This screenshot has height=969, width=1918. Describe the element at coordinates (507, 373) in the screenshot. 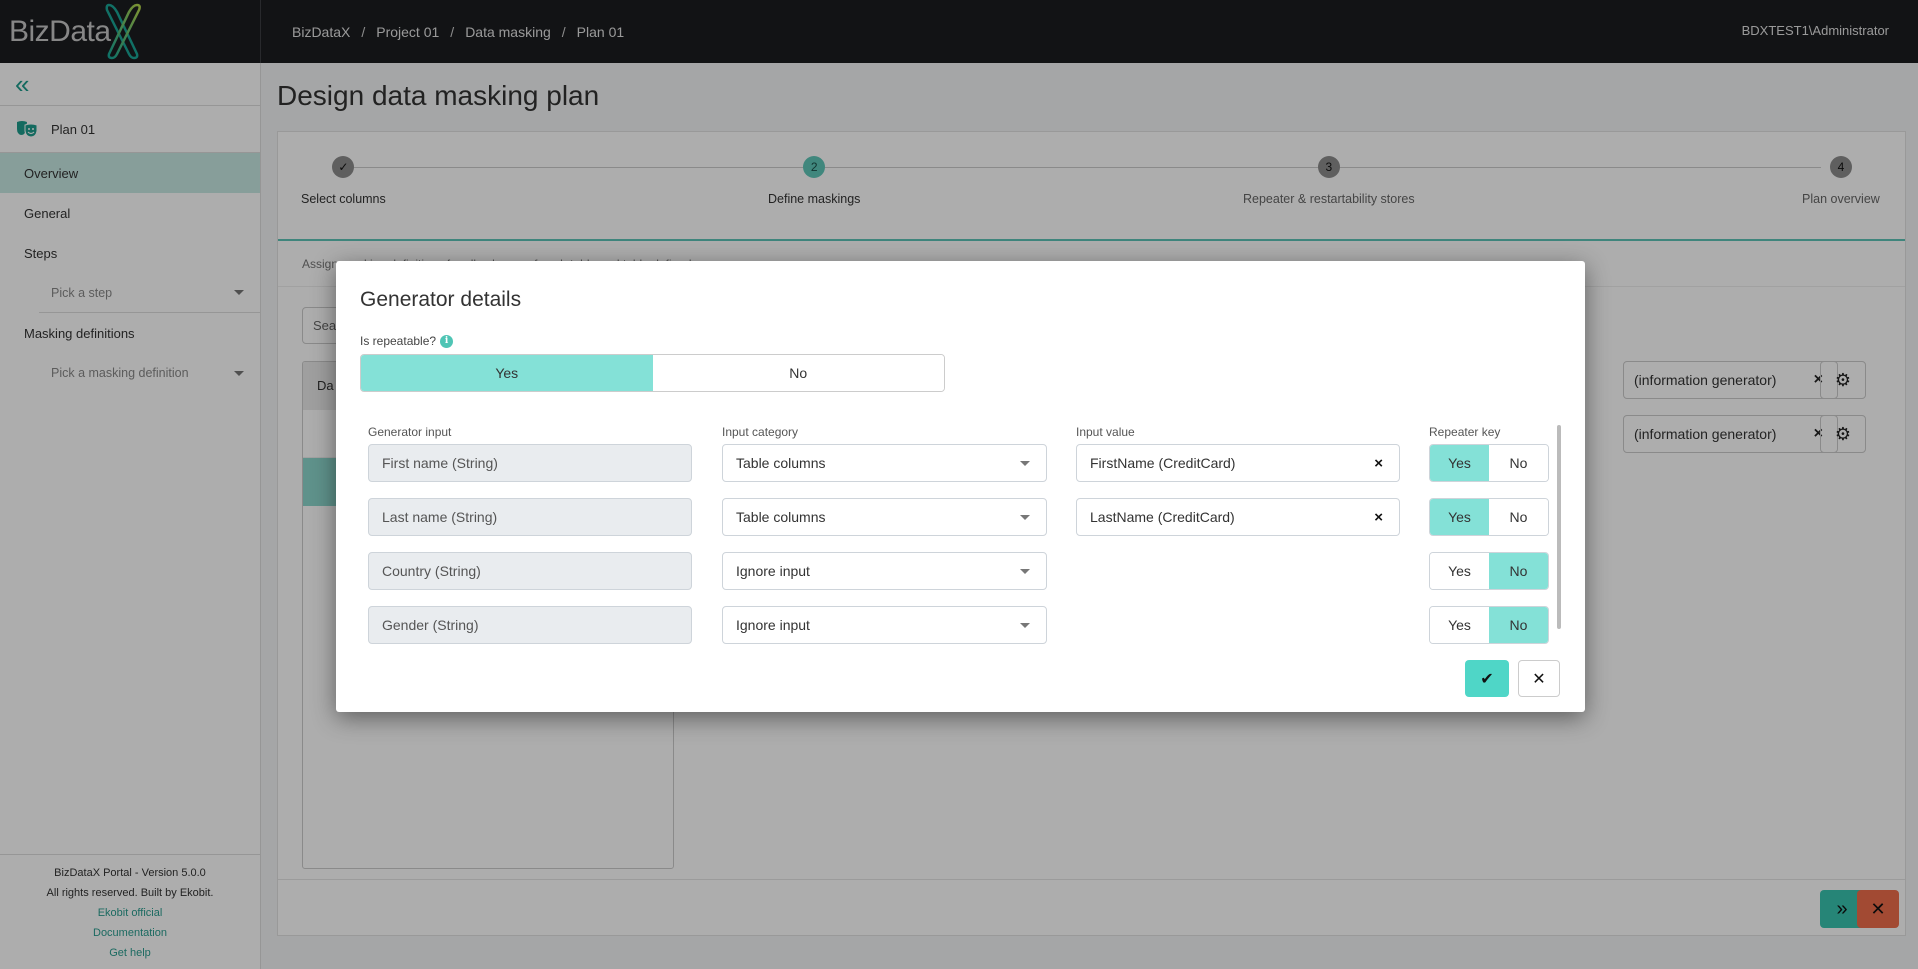

I see `repeatable-yes-option: Yes` at that location.